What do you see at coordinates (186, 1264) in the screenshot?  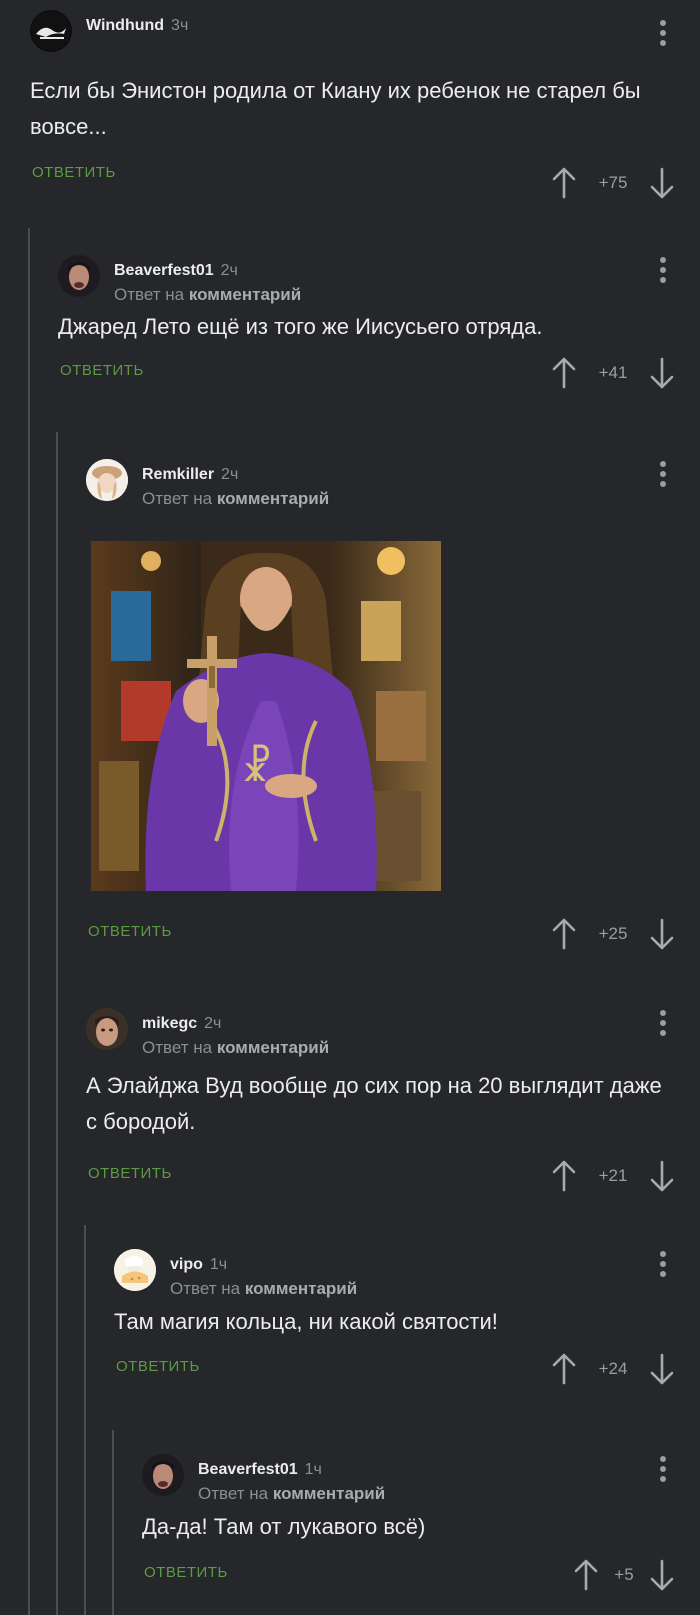 I see `username: vipo` at bounding box center [186, 1264].